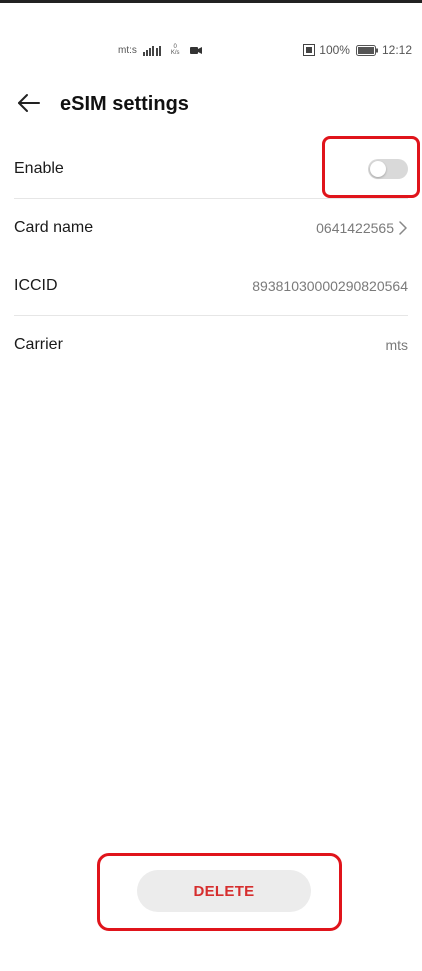 This screenshot has height=971, width=422. I want to click on status-left: mt:s 0 K/s, so click(160, 50).